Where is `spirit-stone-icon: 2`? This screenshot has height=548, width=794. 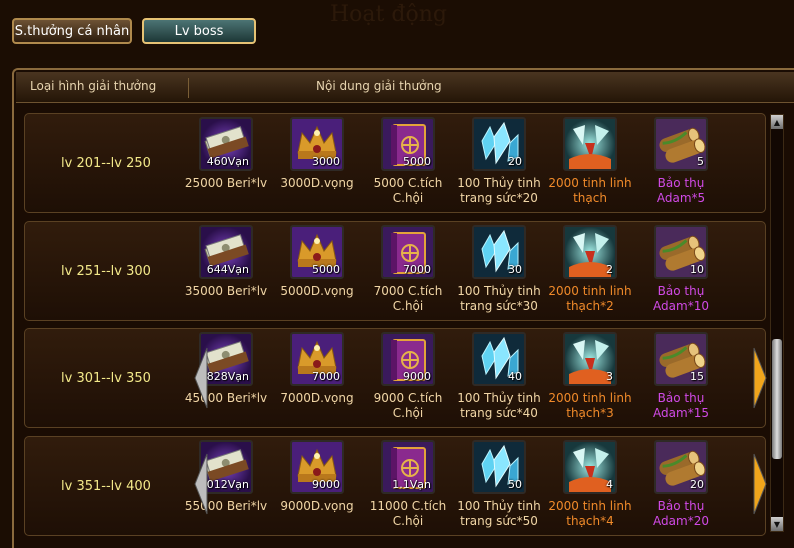 spirit-stone-icon: 2 is located at coordinates (590, 252).